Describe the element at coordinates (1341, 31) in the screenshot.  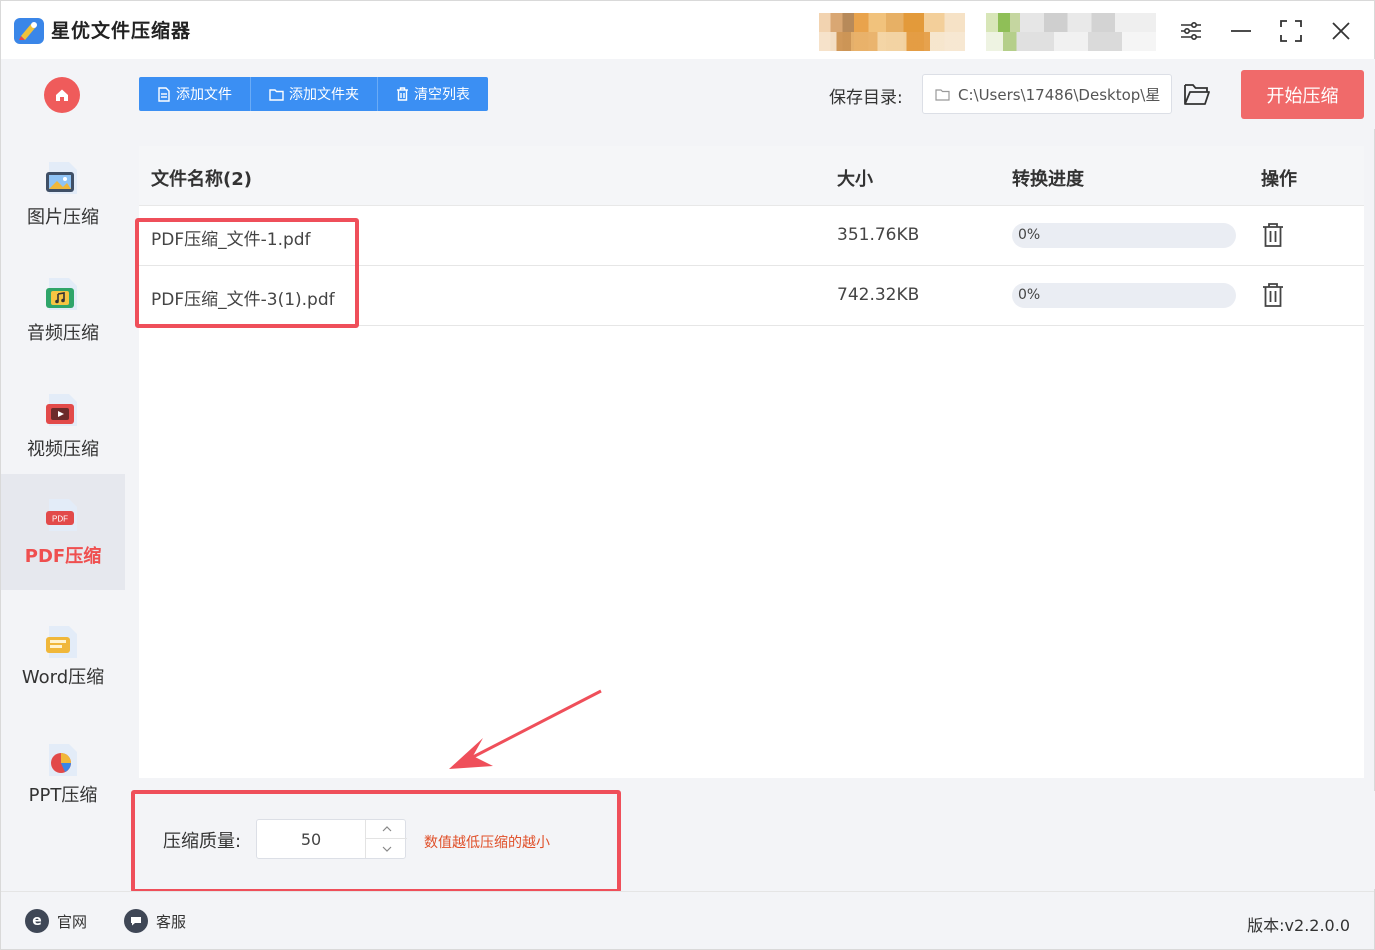
I see `close-icon` at that location.